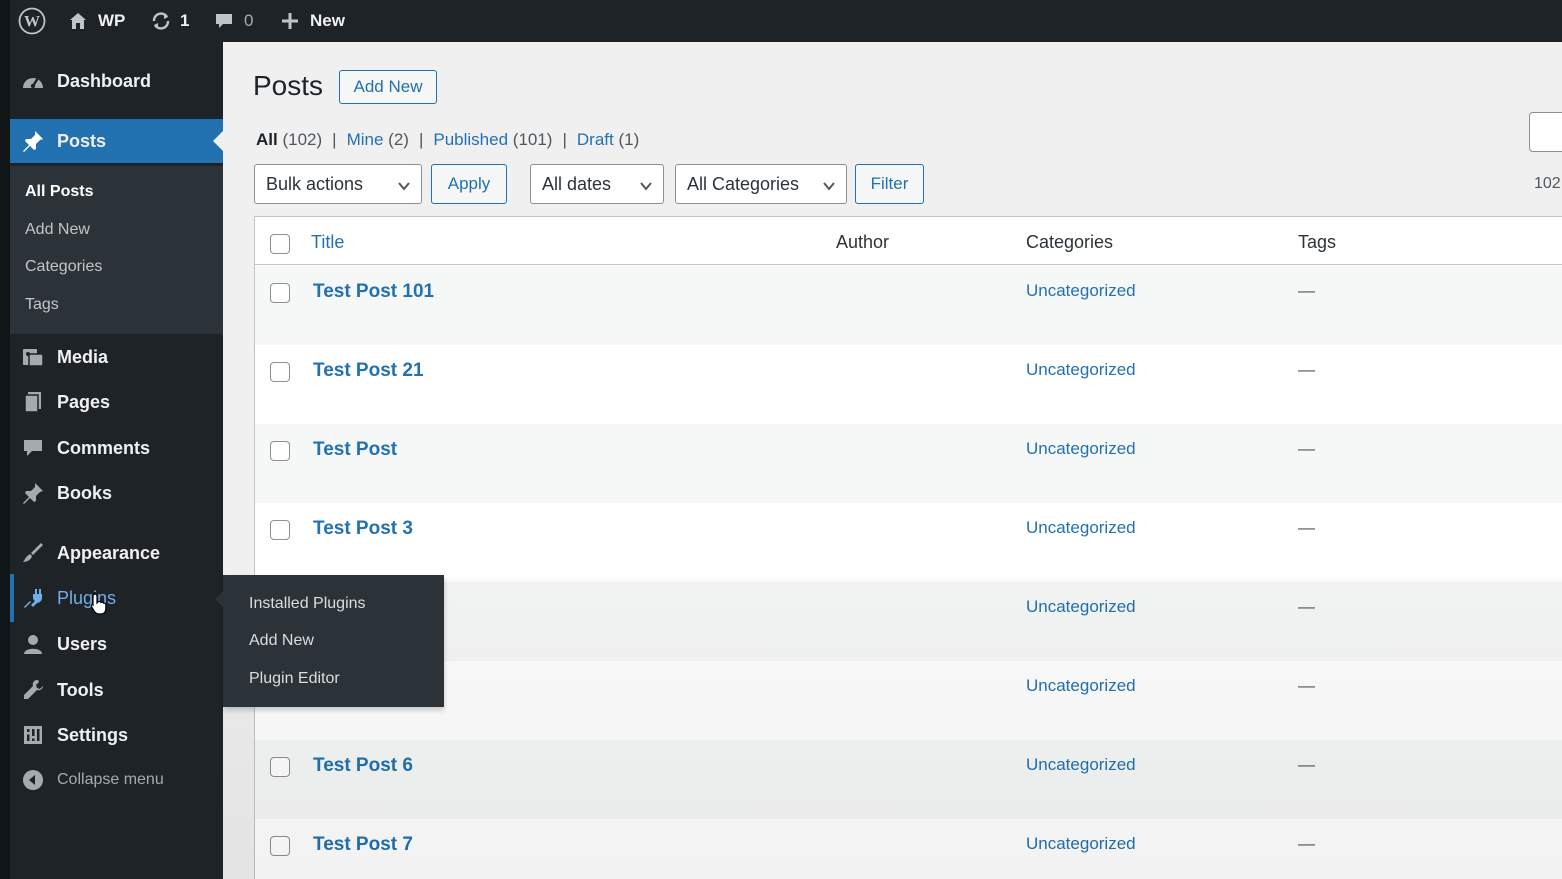 Image resolution: width=1562 pixels, height=879 pixels. What do you see at coordinates (169, 21) in the screenshot?
I see `updates-link: 1` at bounding box center [169, 21].